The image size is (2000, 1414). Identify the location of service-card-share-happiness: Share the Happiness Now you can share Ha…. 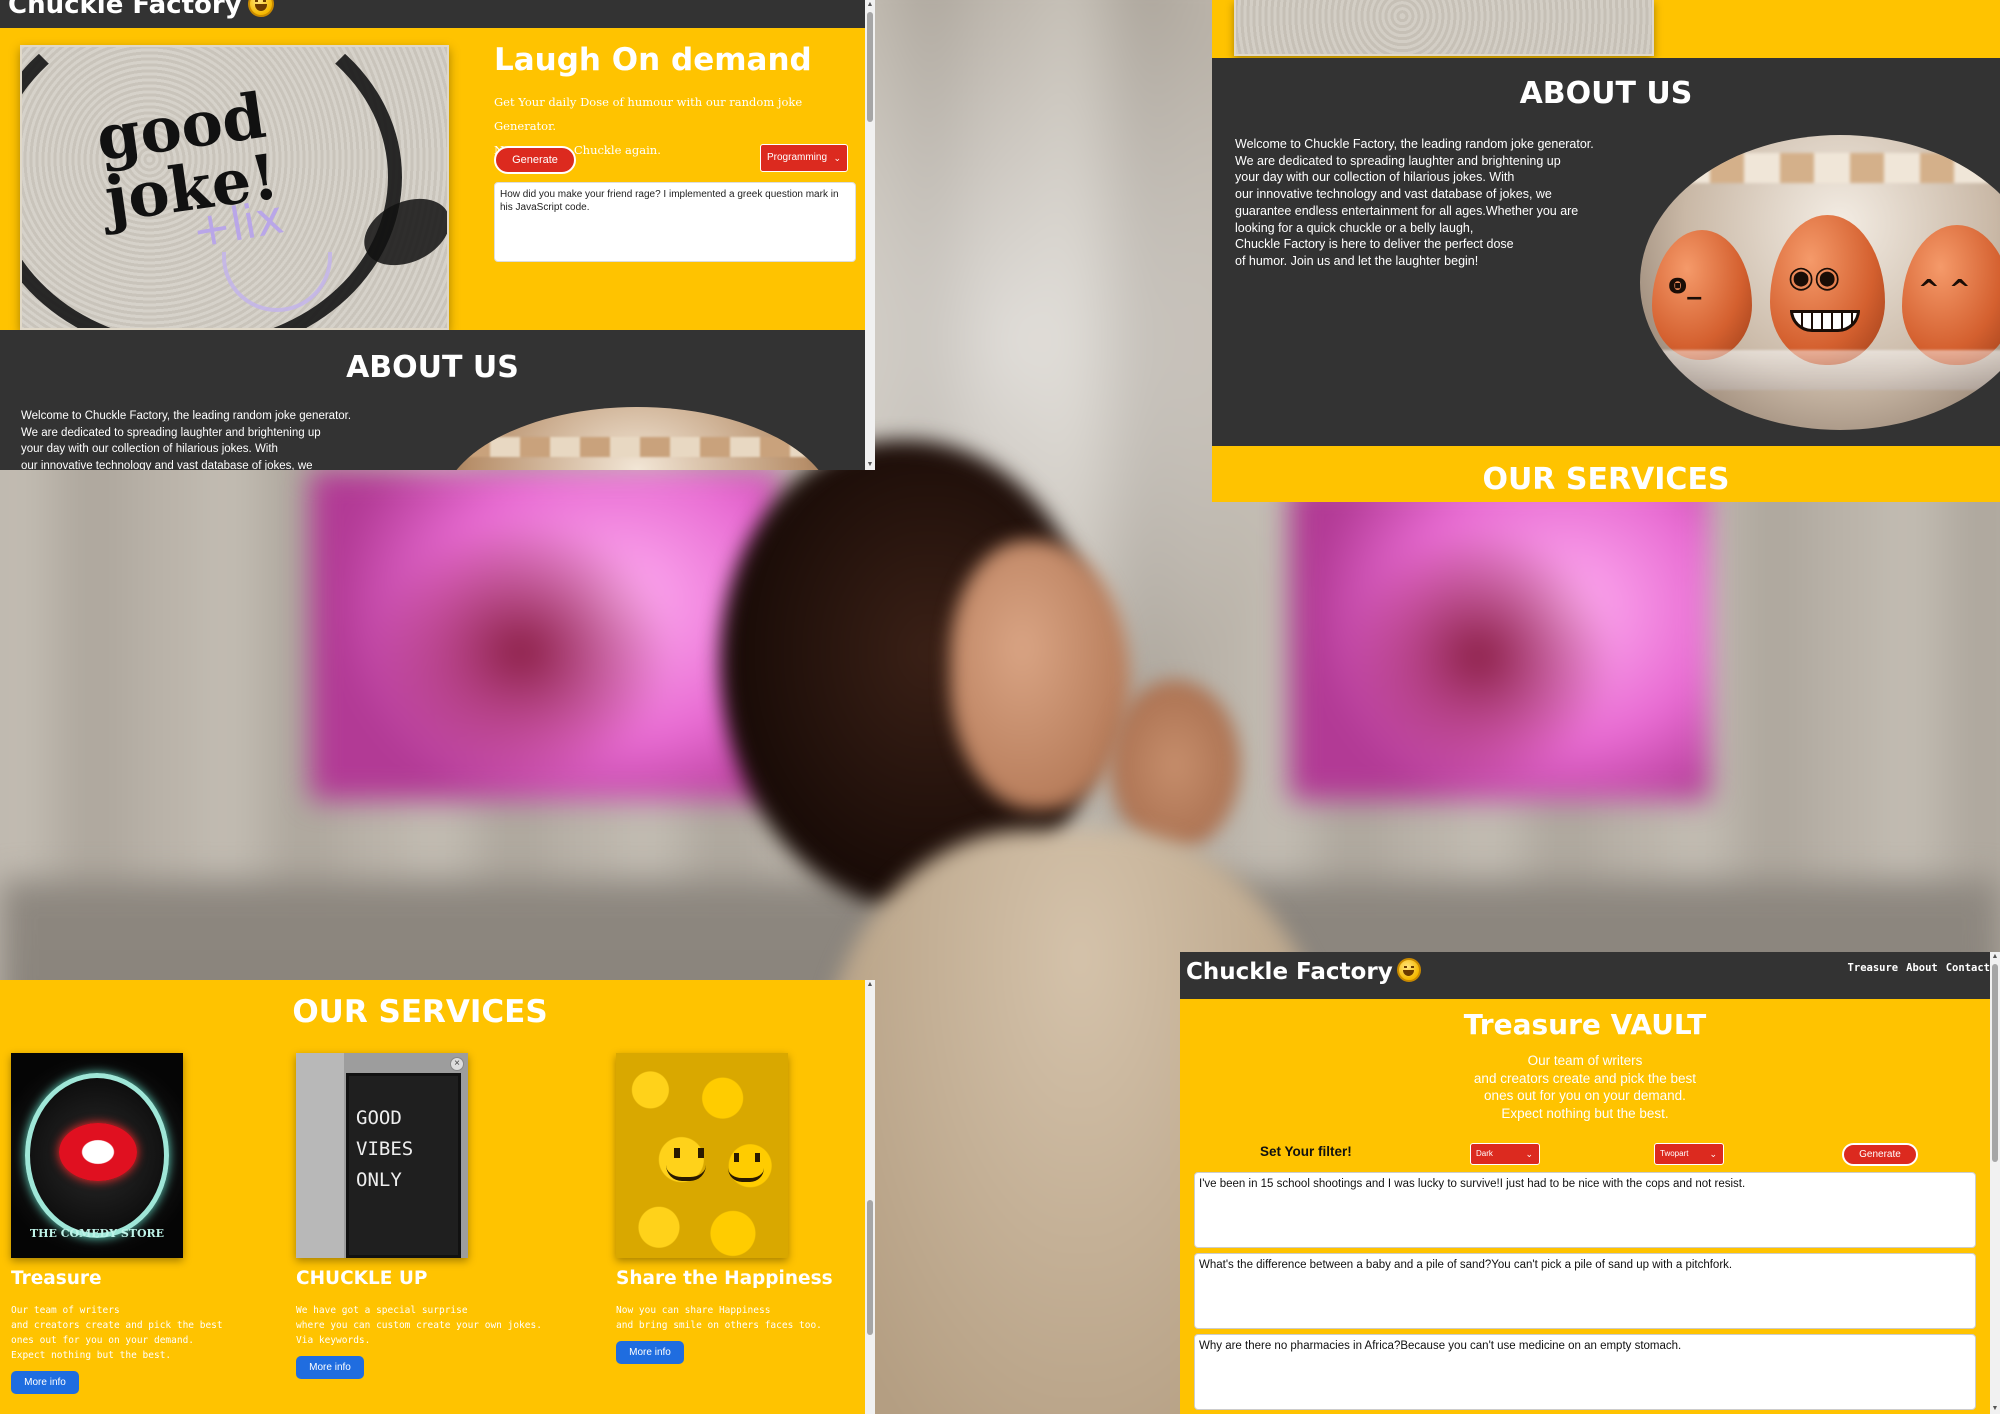
(724, 1208).